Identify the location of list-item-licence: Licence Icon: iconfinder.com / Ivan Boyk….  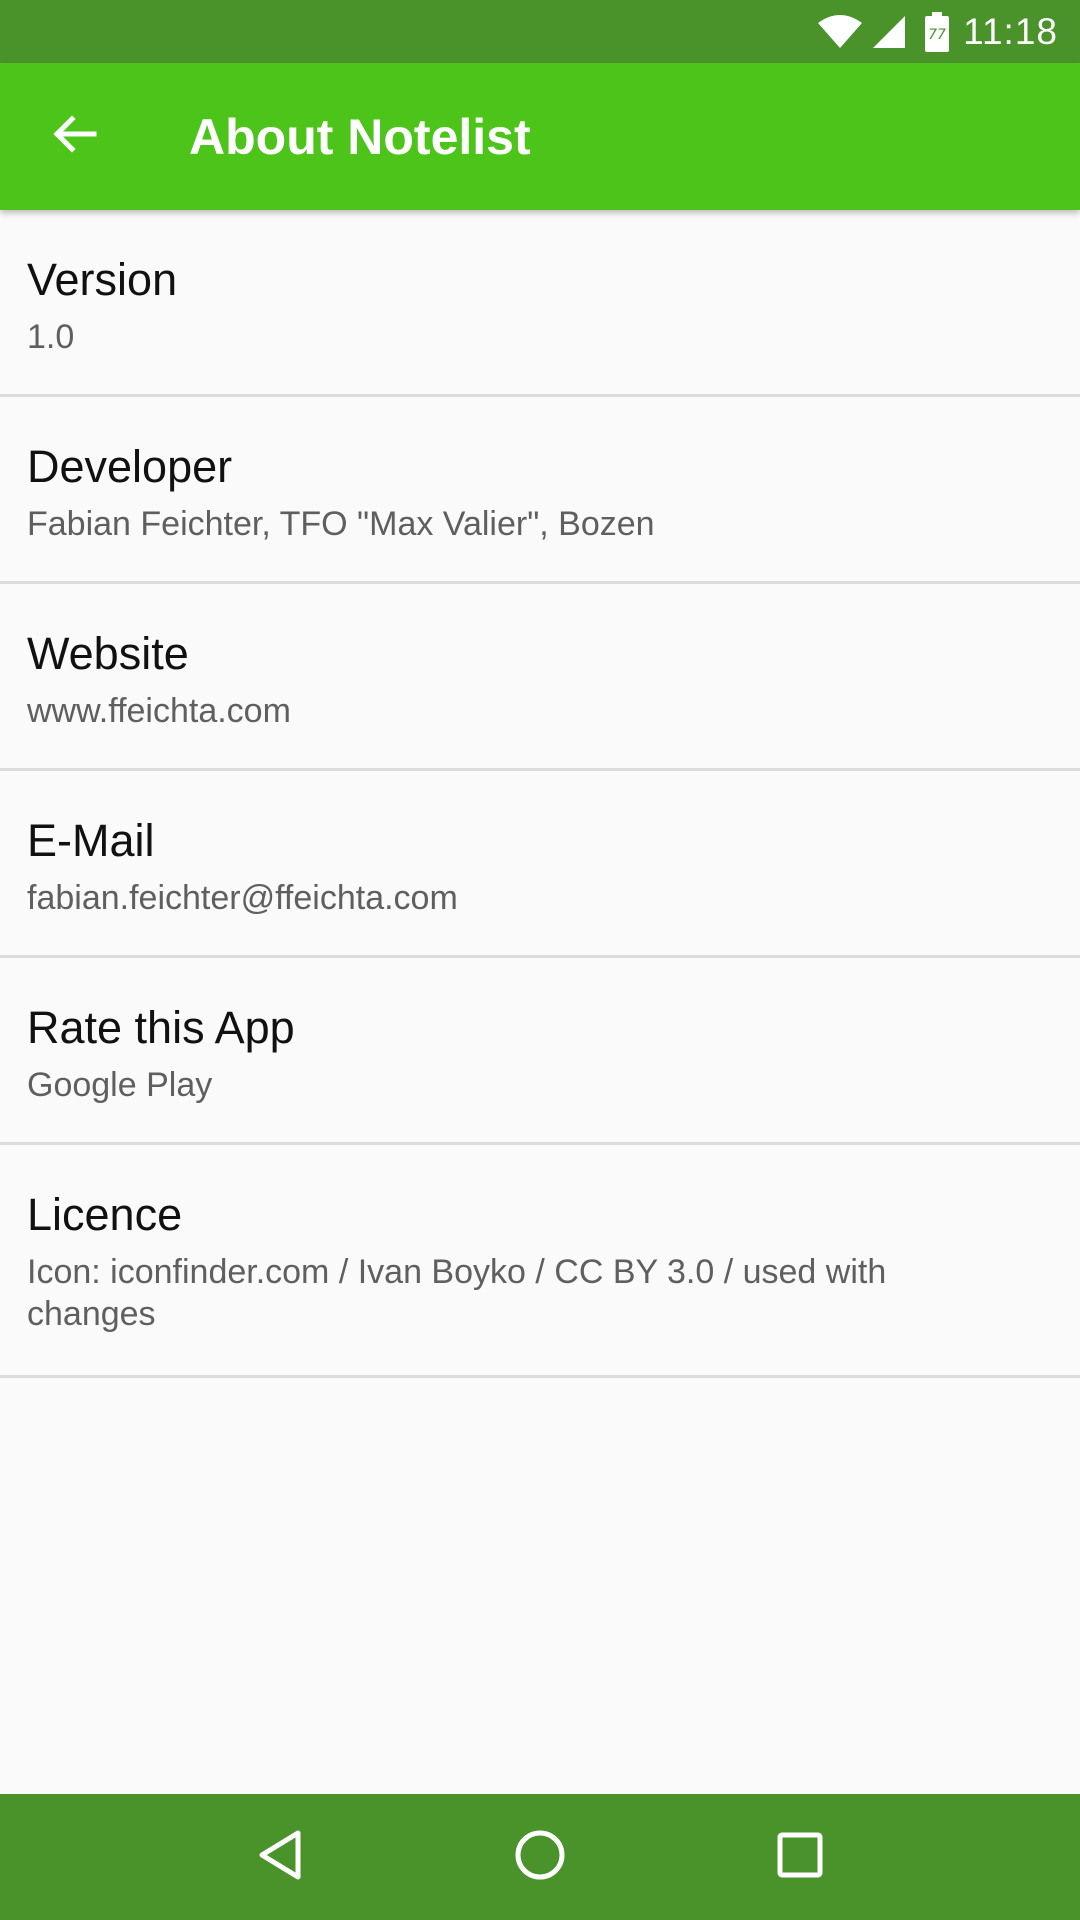
(540, 1261).